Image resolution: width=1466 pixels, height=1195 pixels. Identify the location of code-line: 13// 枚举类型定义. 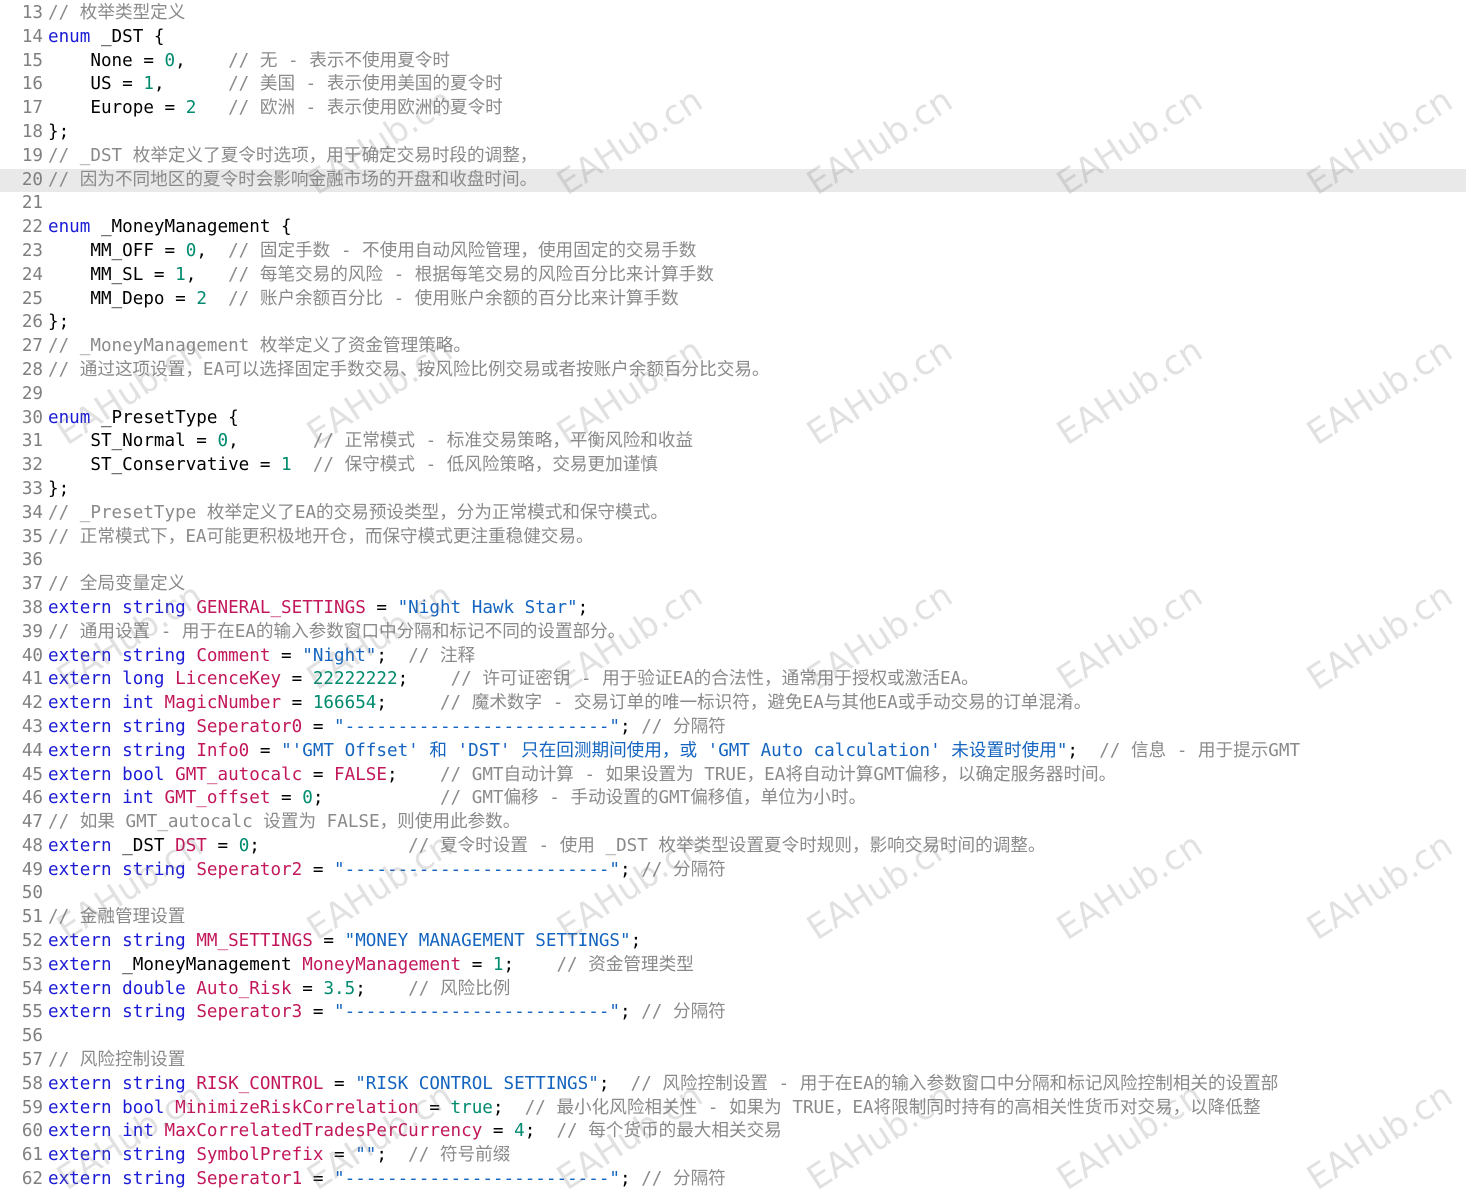
(733, 14).